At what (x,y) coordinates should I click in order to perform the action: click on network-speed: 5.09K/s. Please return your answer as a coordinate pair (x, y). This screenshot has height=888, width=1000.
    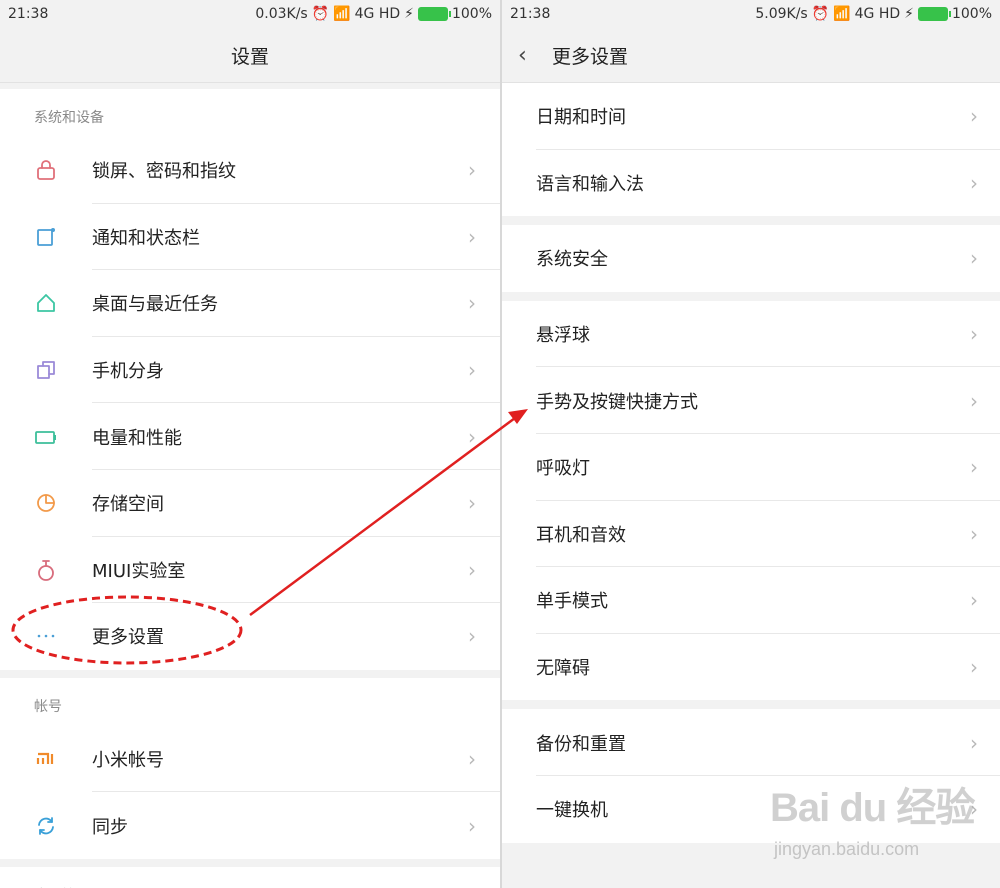
    Looking at the image, I should click on (781, 14).